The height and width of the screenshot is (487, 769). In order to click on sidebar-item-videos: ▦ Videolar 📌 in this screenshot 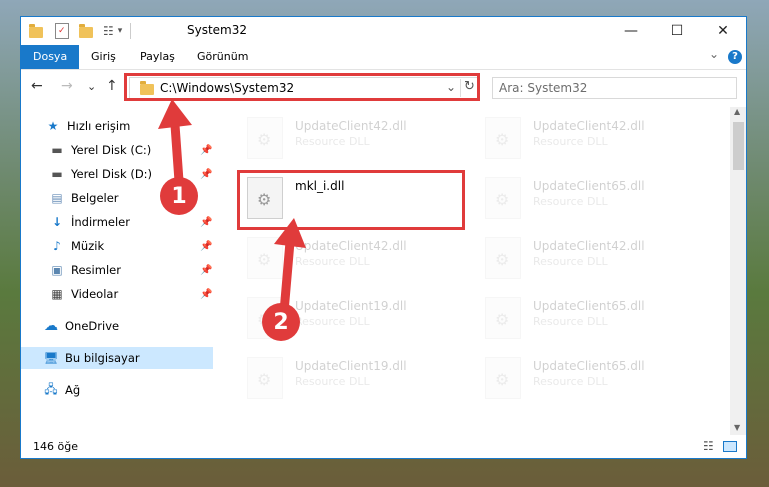, I will do `click(117, 294)`.